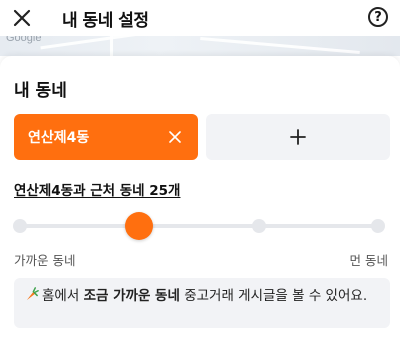 Image resolution: width=400 pixels, height=340 pixels. I want to click on close-button, so click(22, 18).